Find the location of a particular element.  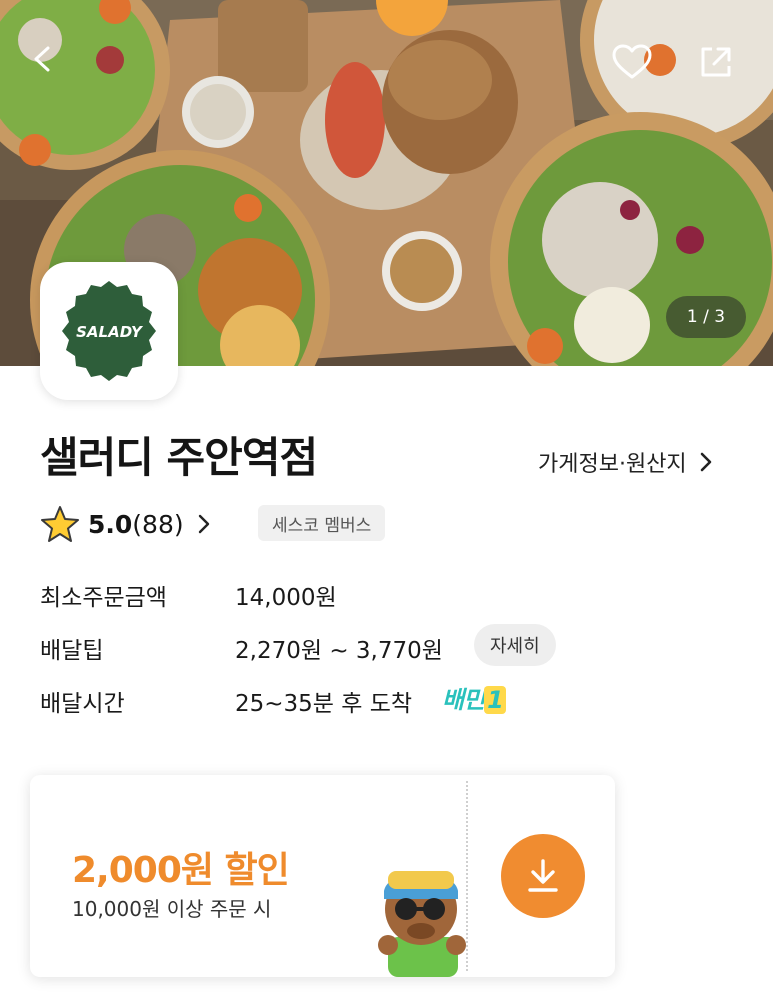

coupon-amount: 2,000원 할인 is located at coordinates (181, 870).